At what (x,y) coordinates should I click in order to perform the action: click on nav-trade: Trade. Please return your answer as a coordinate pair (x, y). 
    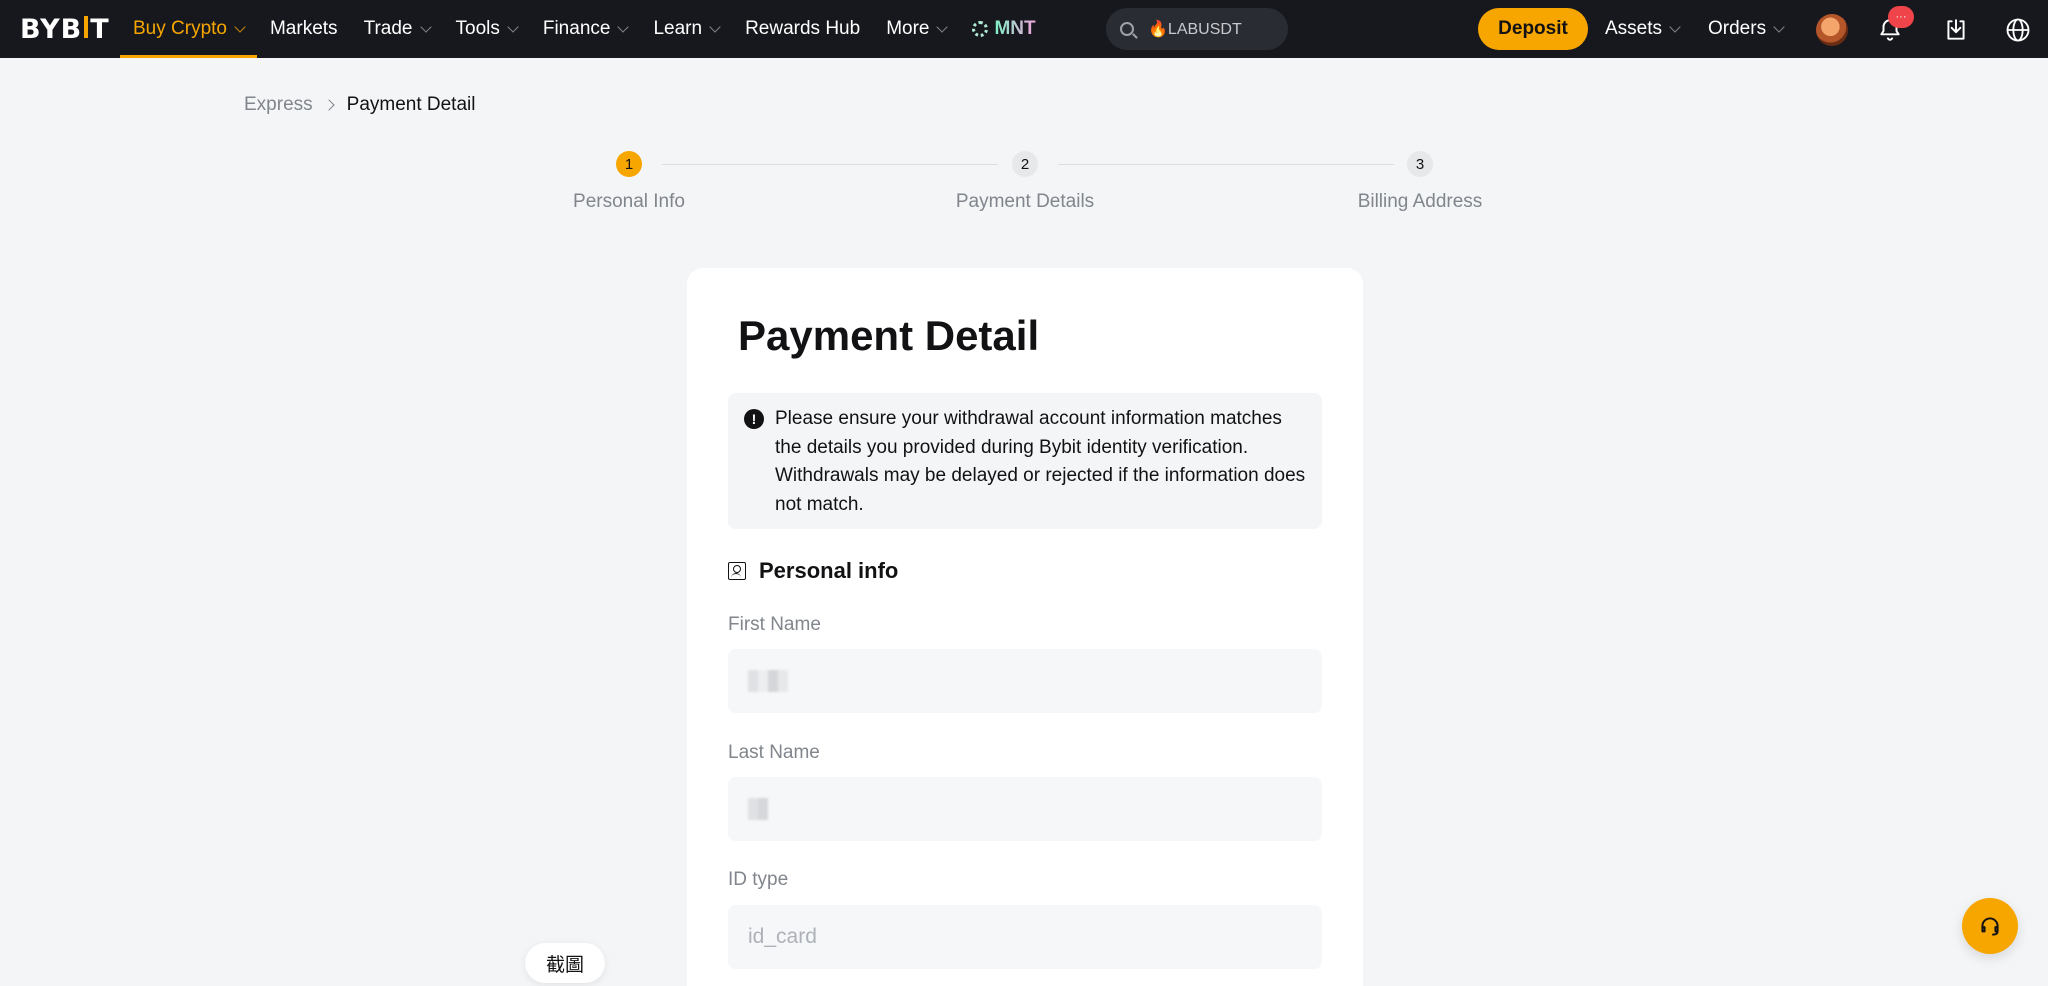
    Looking at the image, I should click on (397, 29).